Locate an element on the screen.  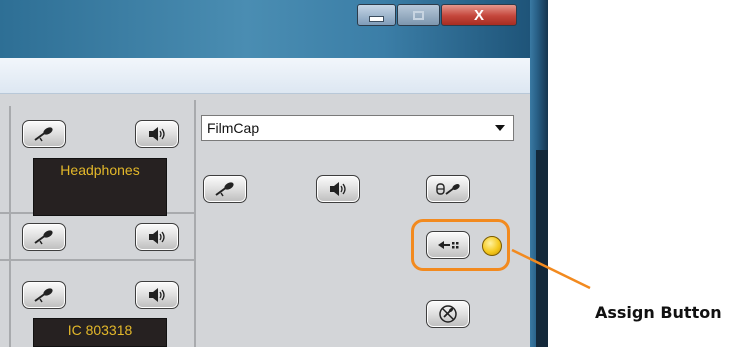
annotation-arrow is located at coordinates (551, 269).